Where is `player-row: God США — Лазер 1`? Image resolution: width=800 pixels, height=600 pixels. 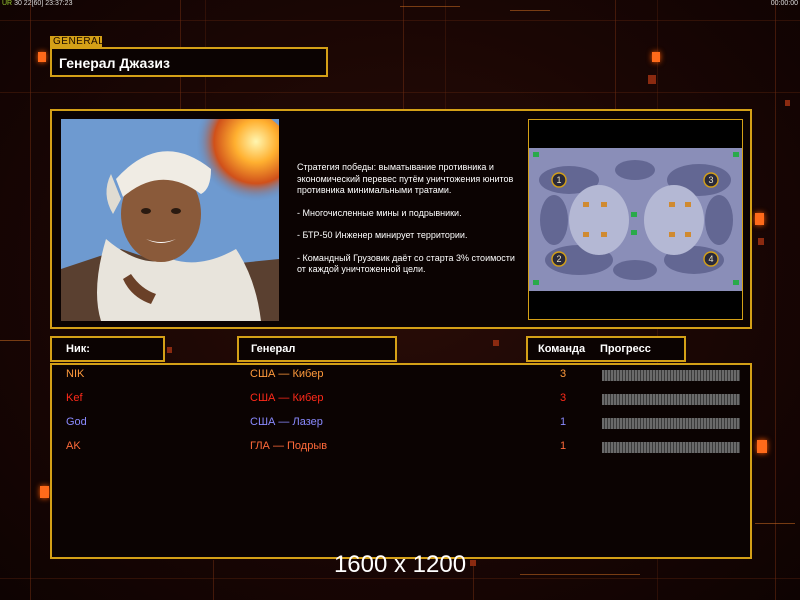 player-row: God США — Лазер 1 is located at coordinates (402, 424).